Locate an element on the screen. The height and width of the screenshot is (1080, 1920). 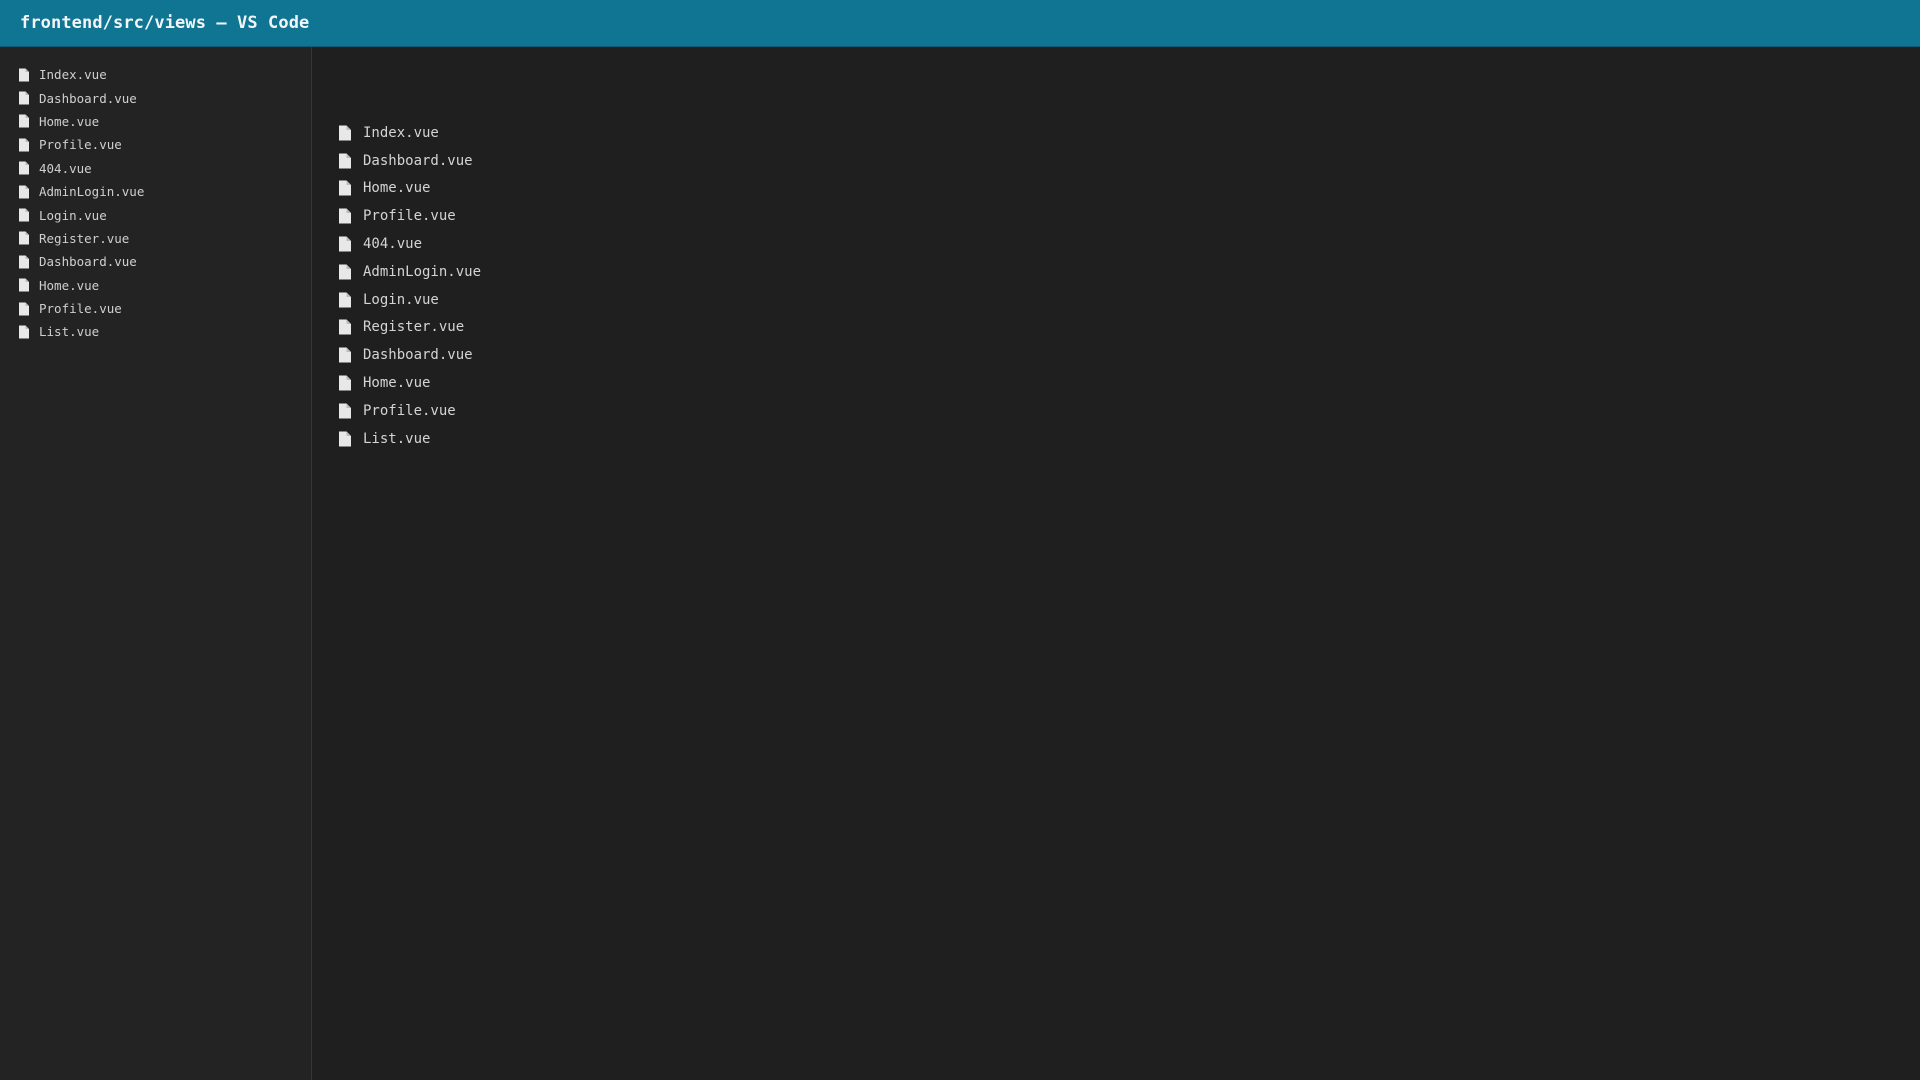
sidebar-item-home-vue: Home.vue is located at coordinates (155, 121).